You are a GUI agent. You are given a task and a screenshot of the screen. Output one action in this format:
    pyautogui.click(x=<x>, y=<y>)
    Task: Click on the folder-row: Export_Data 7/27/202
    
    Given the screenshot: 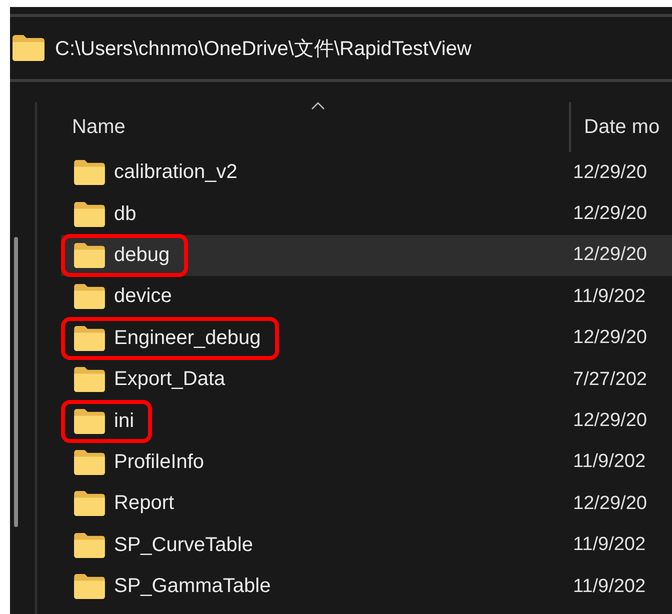 What is the action you would take?
    pyautogui.click(x=366, y=379)
    